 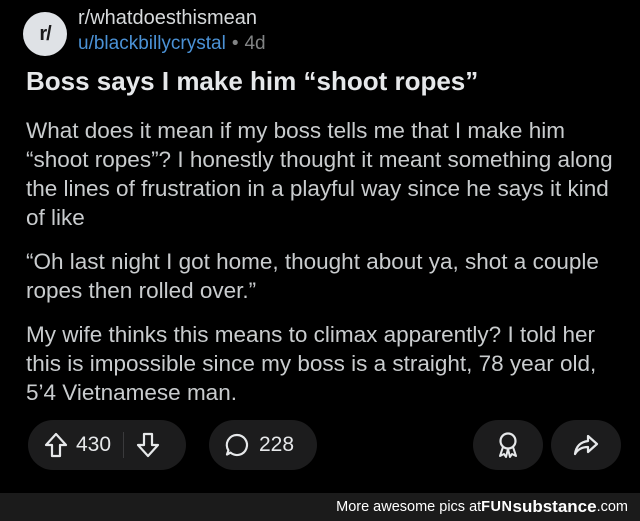 What do you see at coordinates (167, 18) in the screenshot?
I see `subreddit-name: r/whatdoesthismean` at bounding box center [167, 18].